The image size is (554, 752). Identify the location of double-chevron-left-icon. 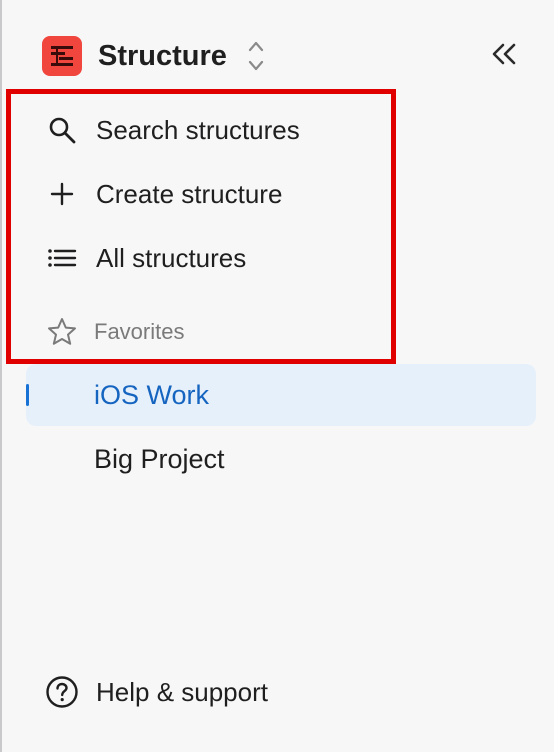
(504, 56).